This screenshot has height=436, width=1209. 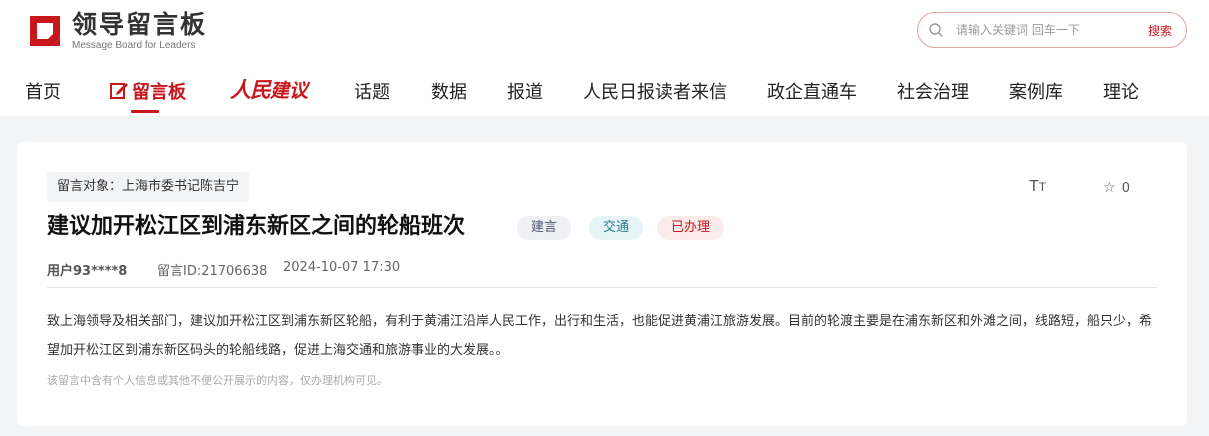 What do you see at coordinates (544, 228) in the screenshot?
I see `tag-suggestion: 建言` at bounding box center [544, 228].